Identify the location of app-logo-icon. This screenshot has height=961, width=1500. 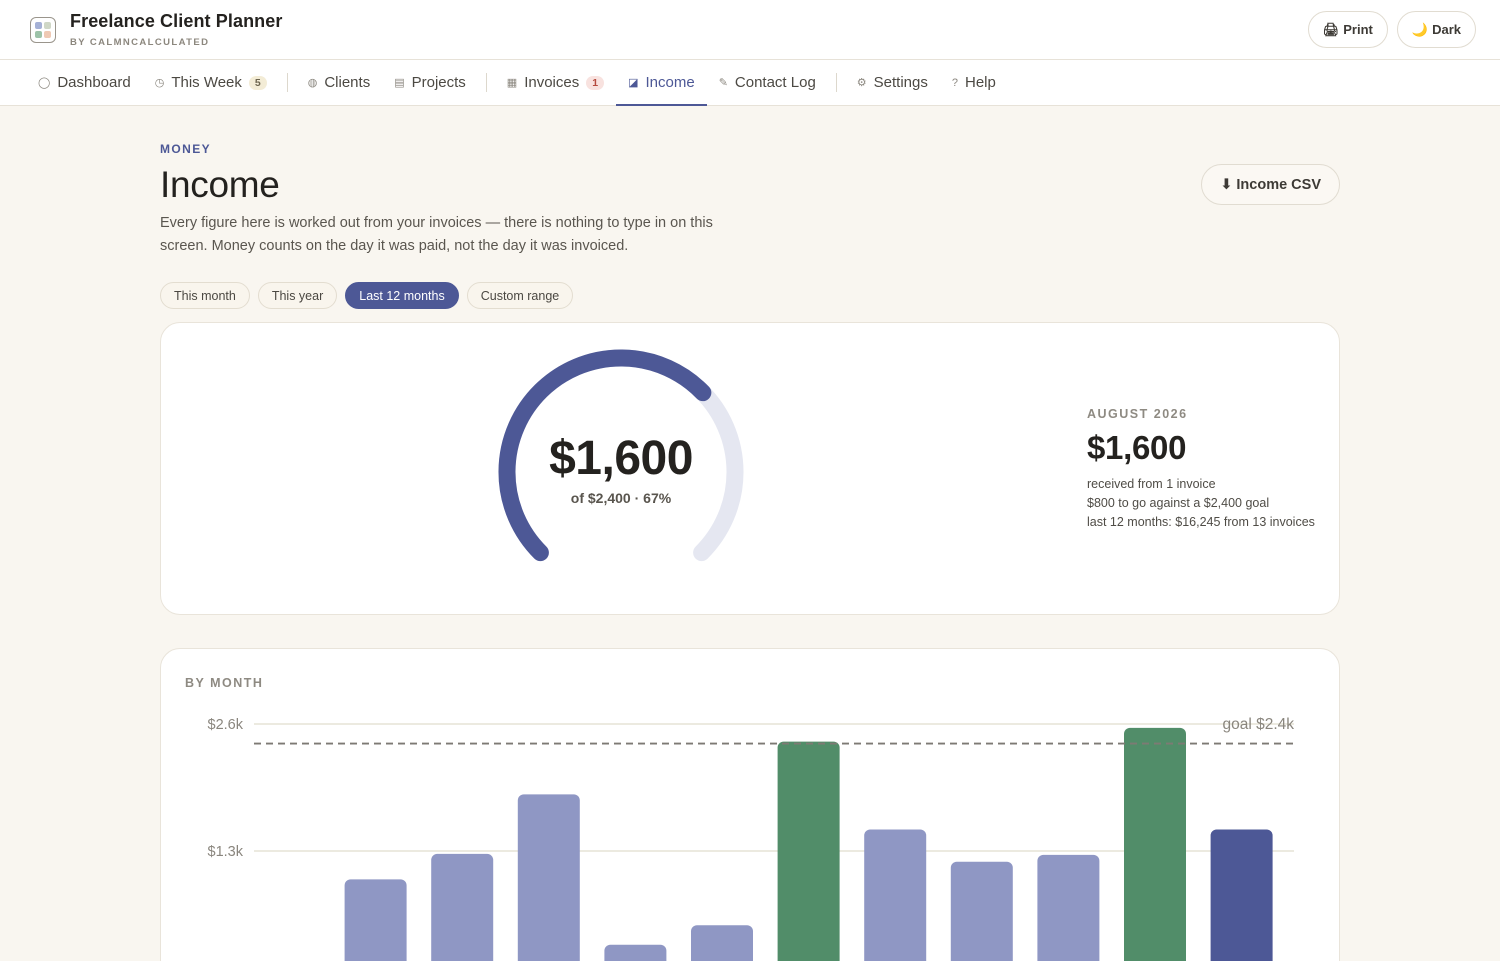
(43, 29).